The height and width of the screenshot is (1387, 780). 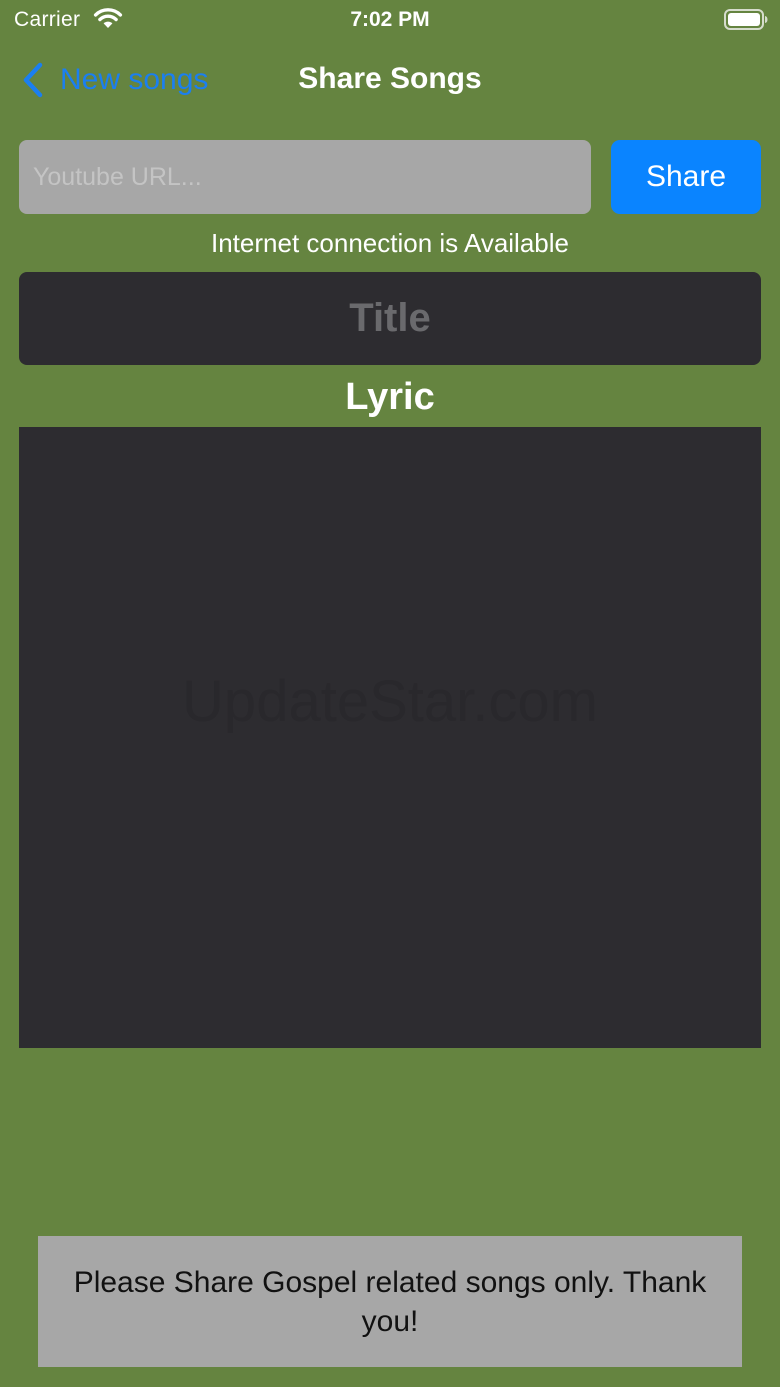 I want to click on page-title: Share Songs, so click(x=390, y=78).